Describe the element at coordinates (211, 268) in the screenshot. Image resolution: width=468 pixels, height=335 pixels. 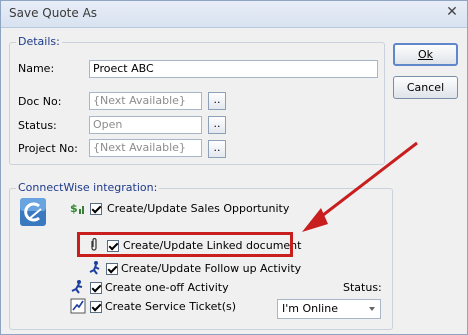
I see `follow-up-activity-label: Create/Update Follow up Activity` at that location.